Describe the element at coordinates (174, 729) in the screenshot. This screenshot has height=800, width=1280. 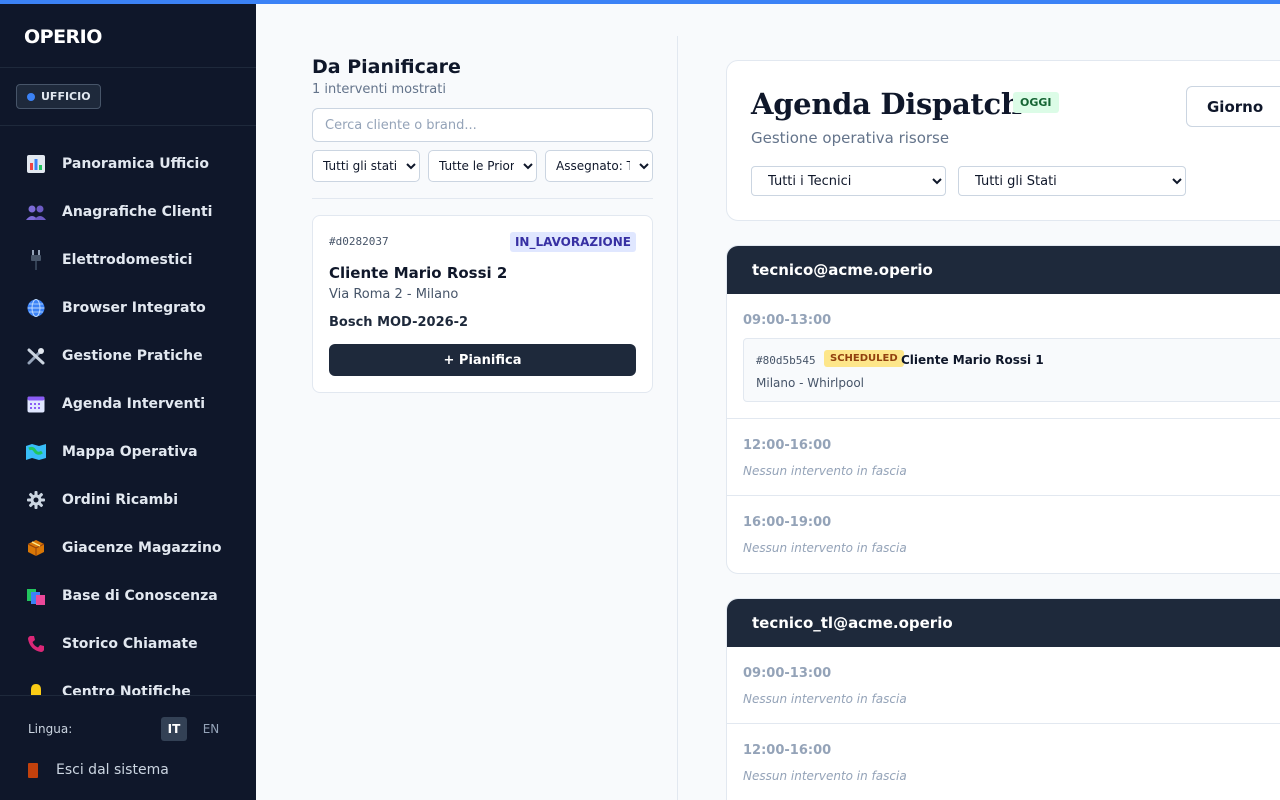
I see `language-it-button: IT` at that location.